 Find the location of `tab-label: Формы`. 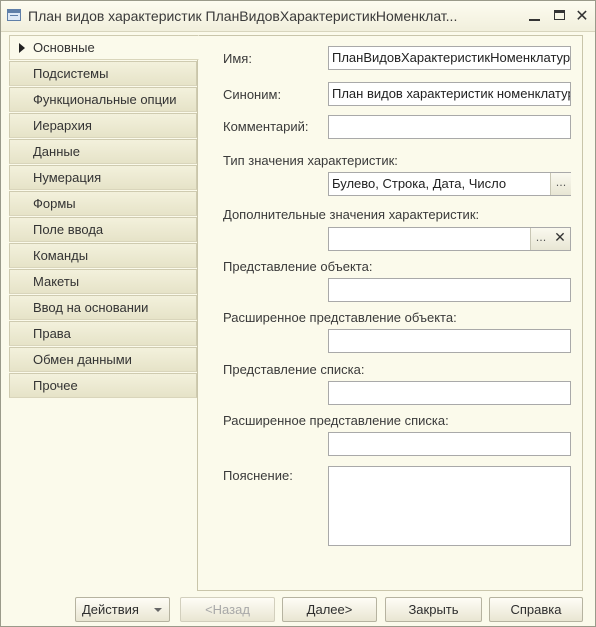

tab-label: Формы is located at coordinates (54, 203).